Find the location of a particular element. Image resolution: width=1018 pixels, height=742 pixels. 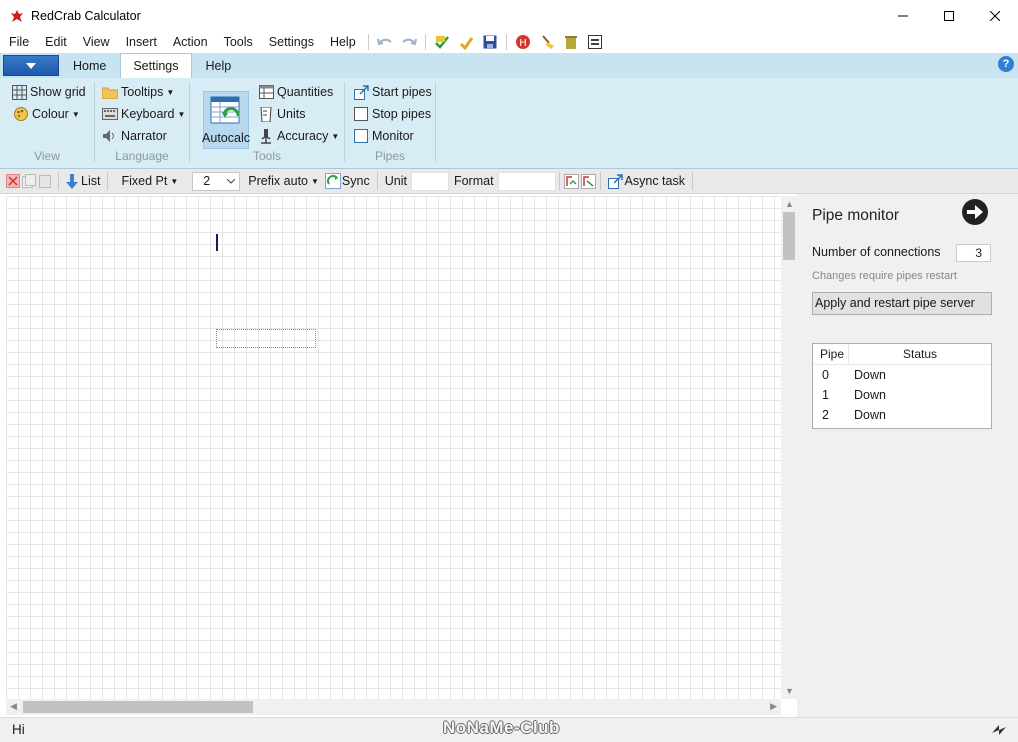

async-task-label: Async task is located at coordinates (654, 181).